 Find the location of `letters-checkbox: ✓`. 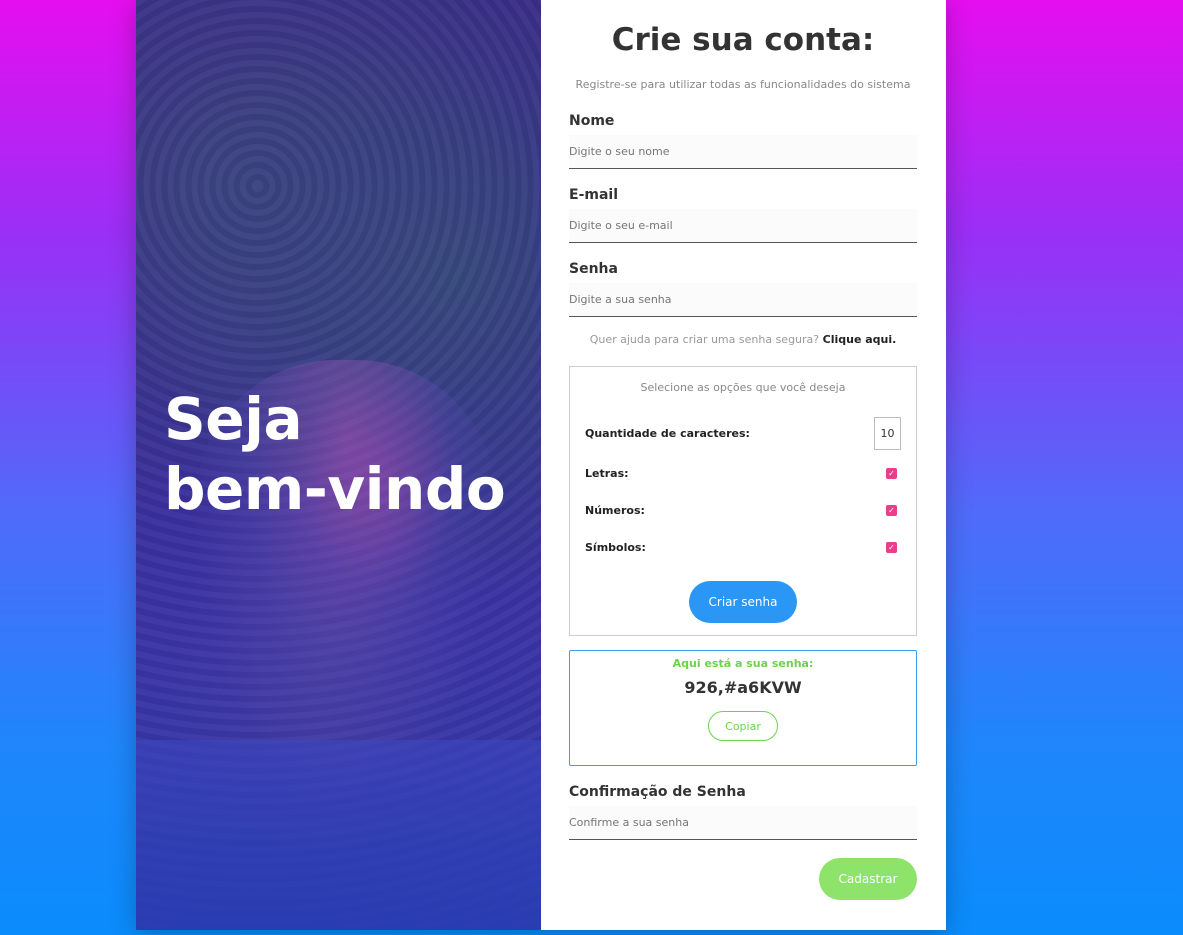

letters-checkbox: ✓ is located at coordinates (891, 473).